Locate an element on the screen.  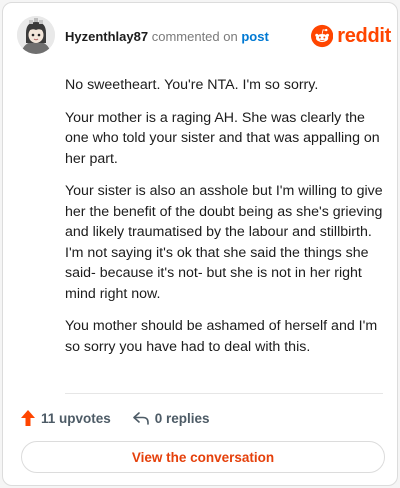
reddit-logo: reddit is located at coordinates (351, 36).